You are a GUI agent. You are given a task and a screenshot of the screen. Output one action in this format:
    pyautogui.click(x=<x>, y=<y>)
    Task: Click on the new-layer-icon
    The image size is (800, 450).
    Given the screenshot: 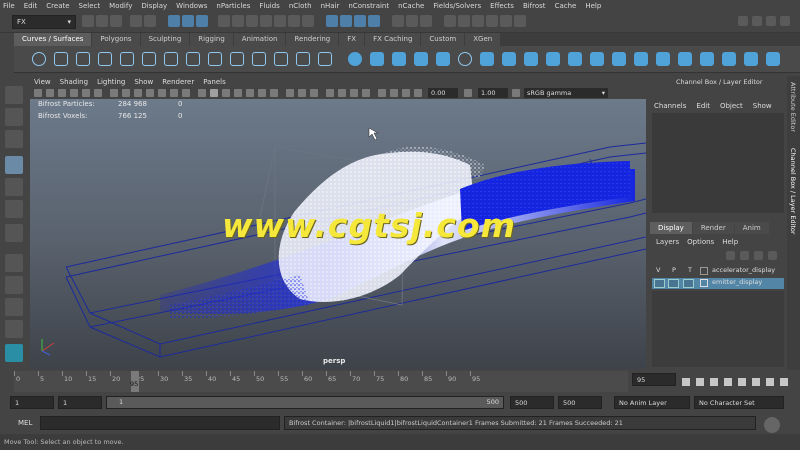 What is the action you would take?
    pyautogui.click(x=758, y=255)
    